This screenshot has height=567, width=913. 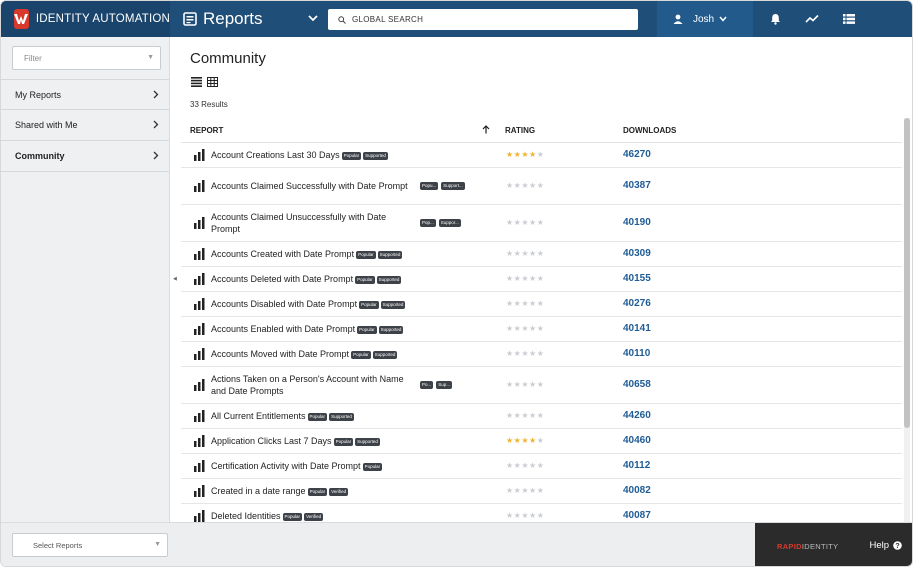 What do you see at coordinates (636, 465) in the screenshot?
I see `download-count: 40112` at bounding box center [636, 465].